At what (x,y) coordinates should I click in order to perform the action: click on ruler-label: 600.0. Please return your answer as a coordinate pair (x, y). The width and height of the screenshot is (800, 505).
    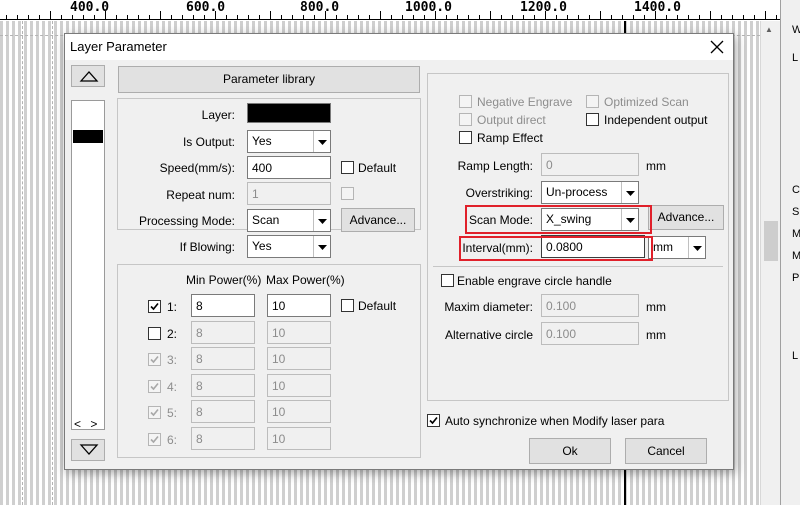
    Looking at the image, I should click on (206, 7).